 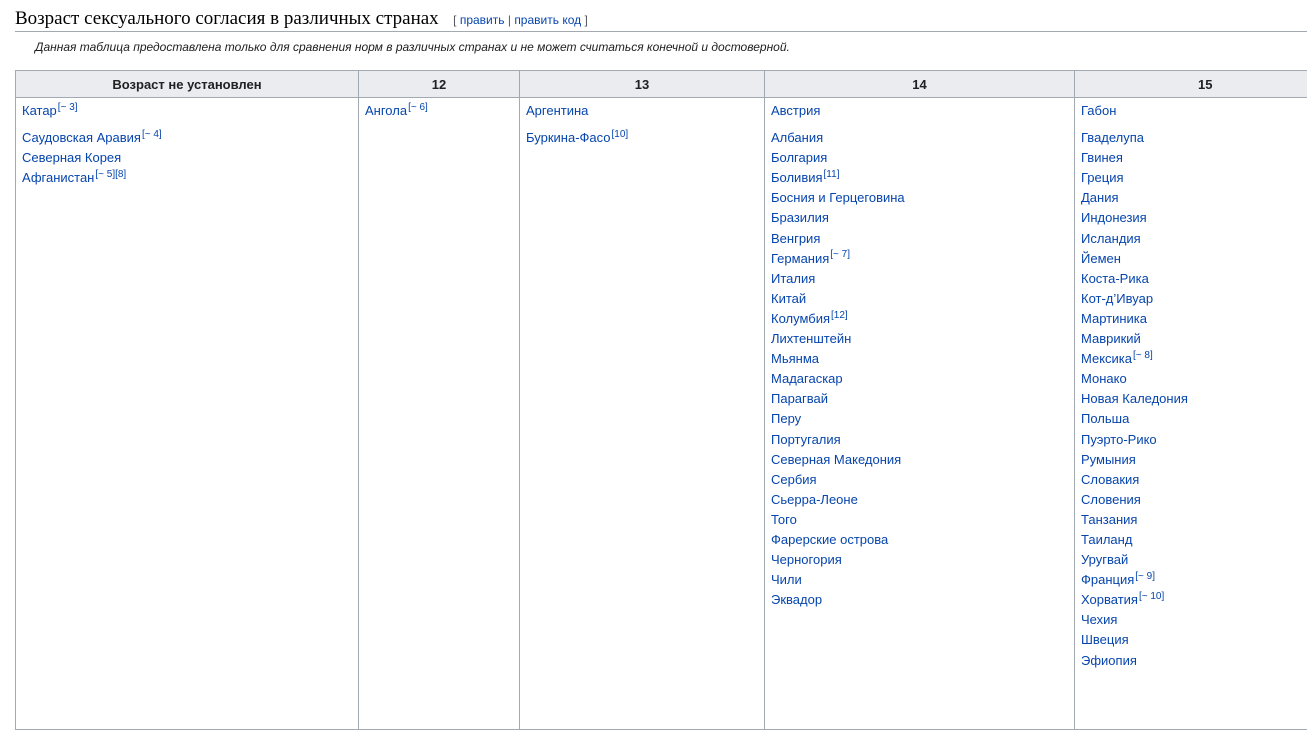 I want to click on country-link: Швеция, so click(x=1194, y=640).